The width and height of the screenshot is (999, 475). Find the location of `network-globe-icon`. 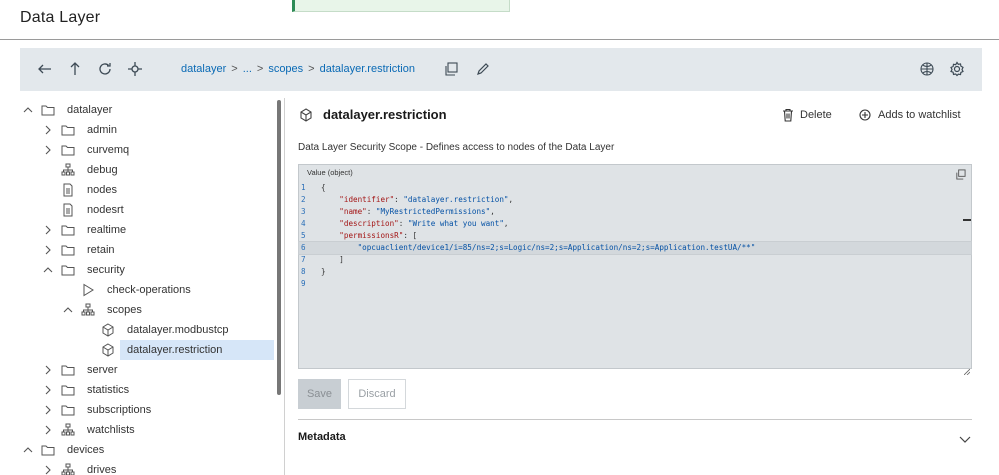

network-globe-icon is located at coordinates (927, 69).